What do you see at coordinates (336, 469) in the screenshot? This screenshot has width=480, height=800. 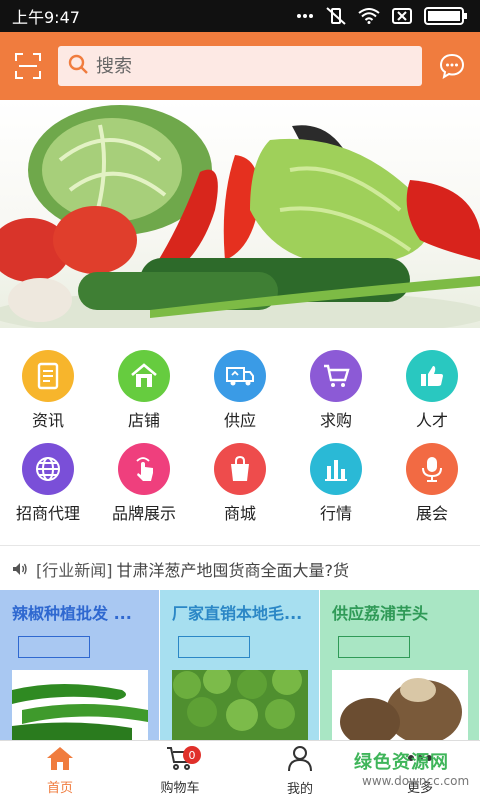 I see `bar-chart-icon` at bounding box center [336, 469].